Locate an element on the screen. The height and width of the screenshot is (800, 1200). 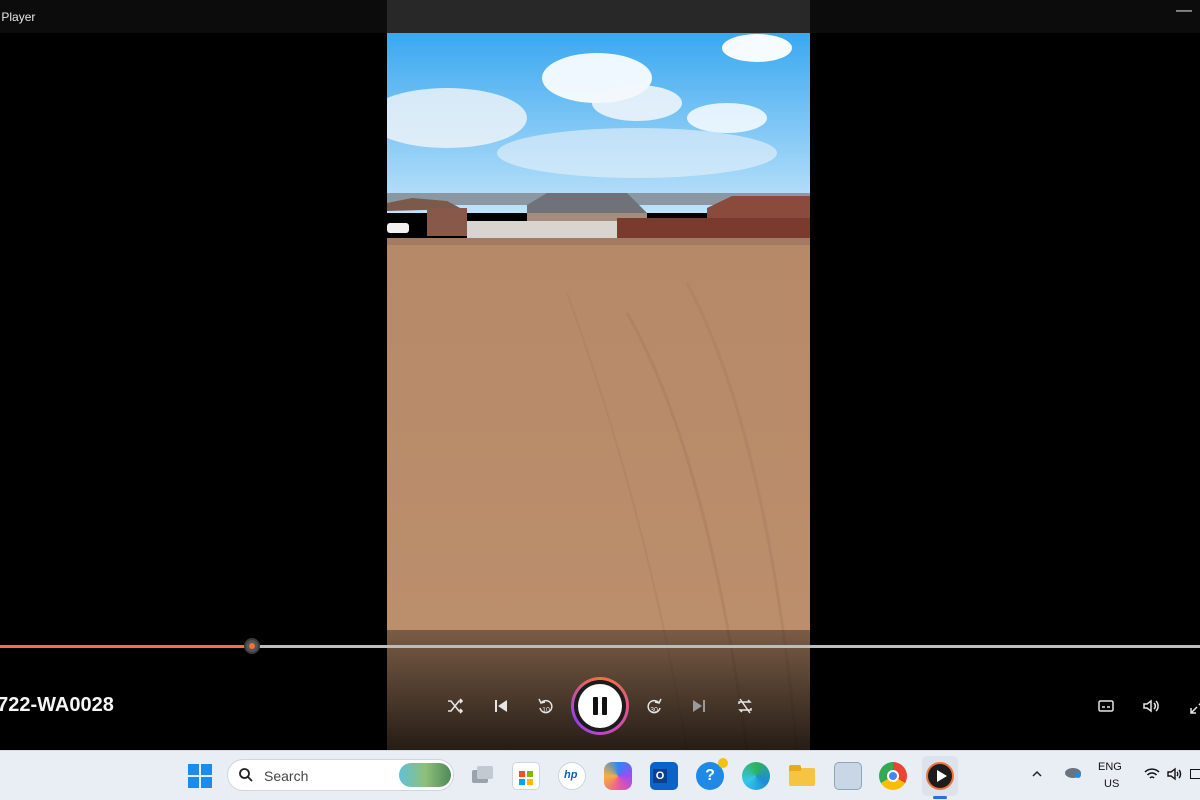
previous-icon is located at coordinates (501, 706).